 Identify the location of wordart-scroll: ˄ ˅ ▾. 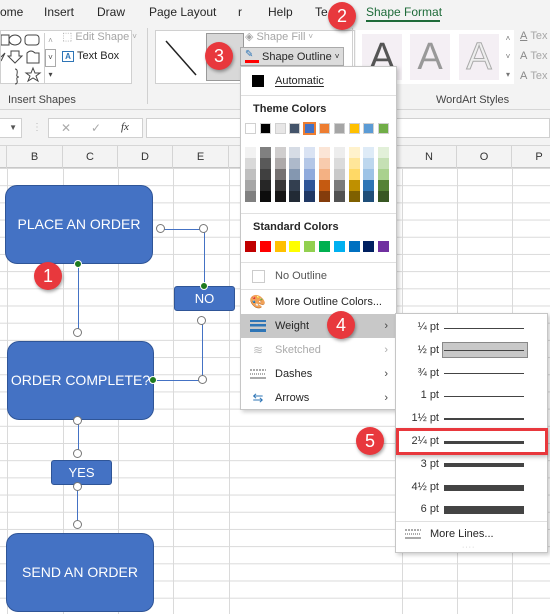
(508, 57).